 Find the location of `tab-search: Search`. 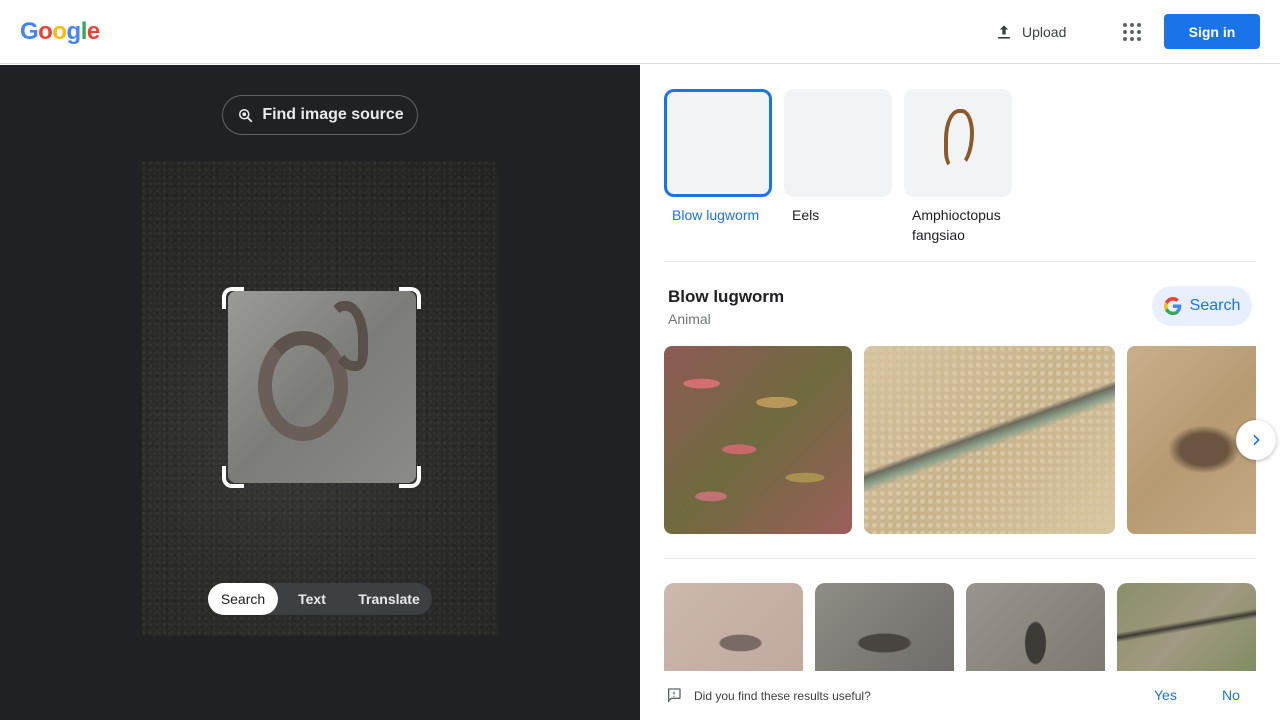

tab-search: Search is located at coordinates (243, 599).